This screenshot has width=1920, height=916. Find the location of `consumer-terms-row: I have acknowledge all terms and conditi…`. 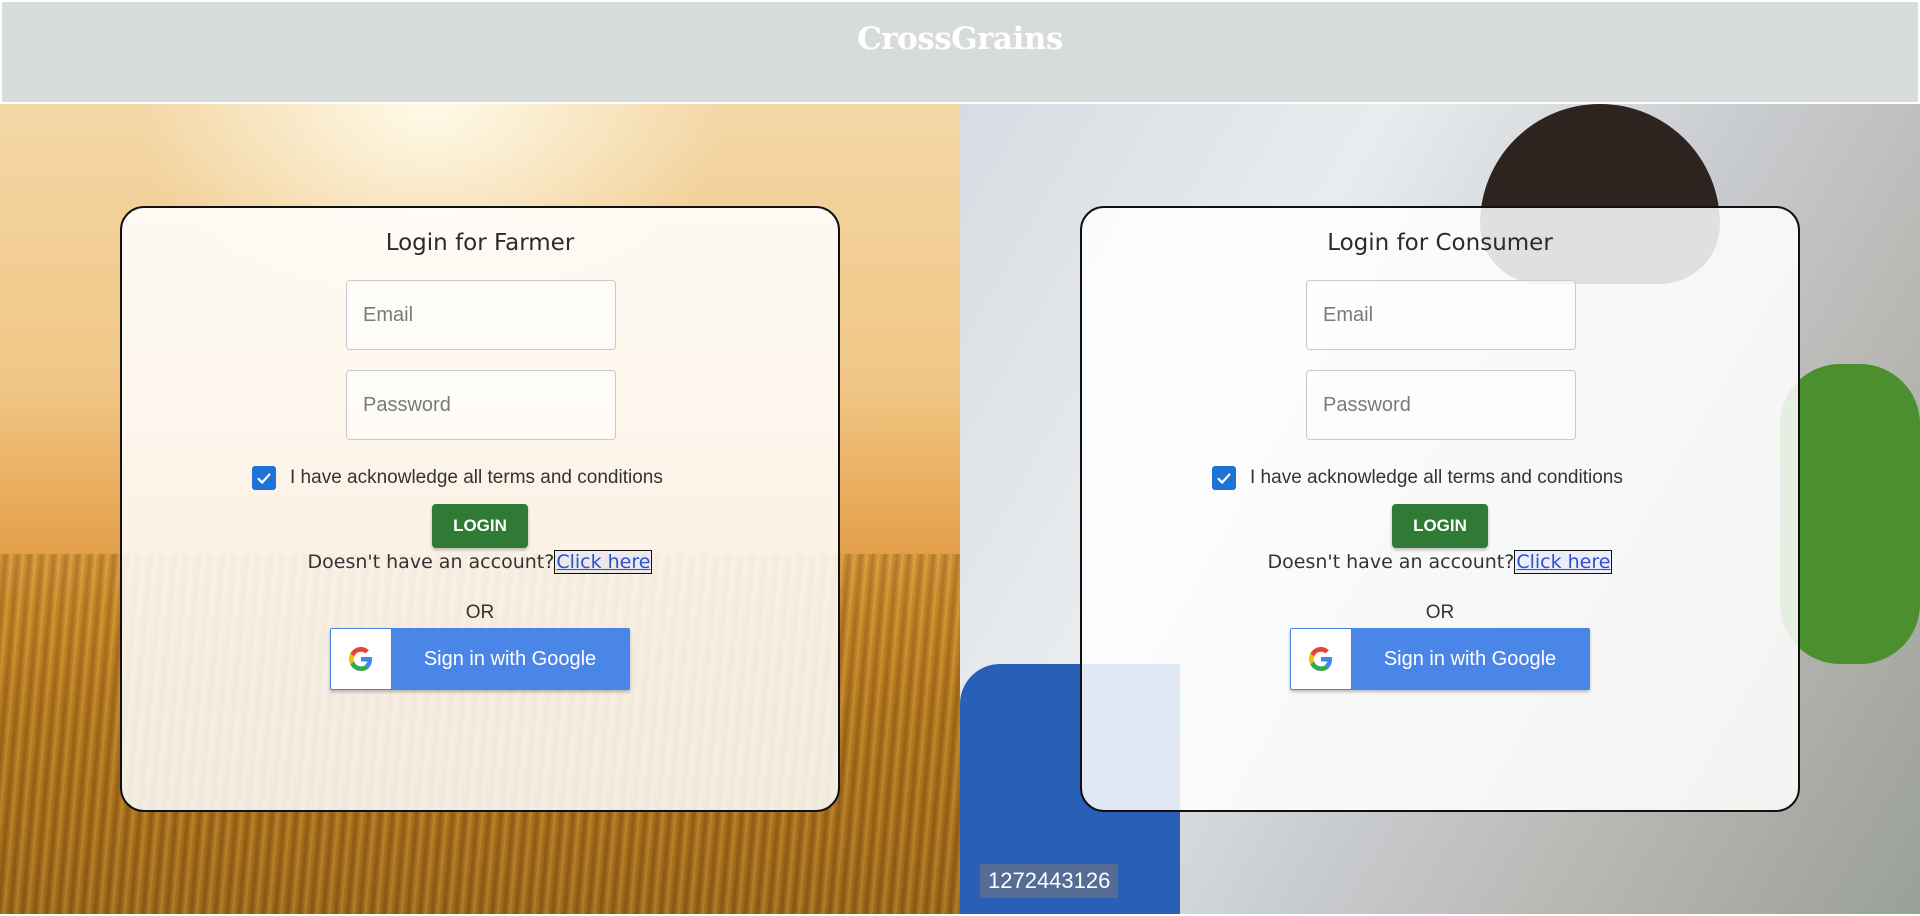

consumer-terms-row: I have acknowledge all terms and conditi… is located at coordinates (1417, 478).